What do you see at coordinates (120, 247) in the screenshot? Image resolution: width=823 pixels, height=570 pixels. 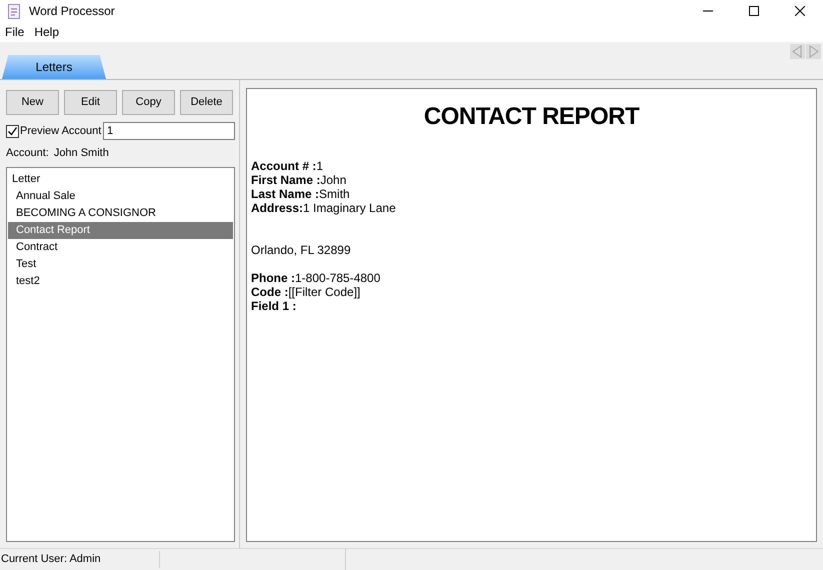 I see `tree-item: Contract` at bounding box center [120, 247].